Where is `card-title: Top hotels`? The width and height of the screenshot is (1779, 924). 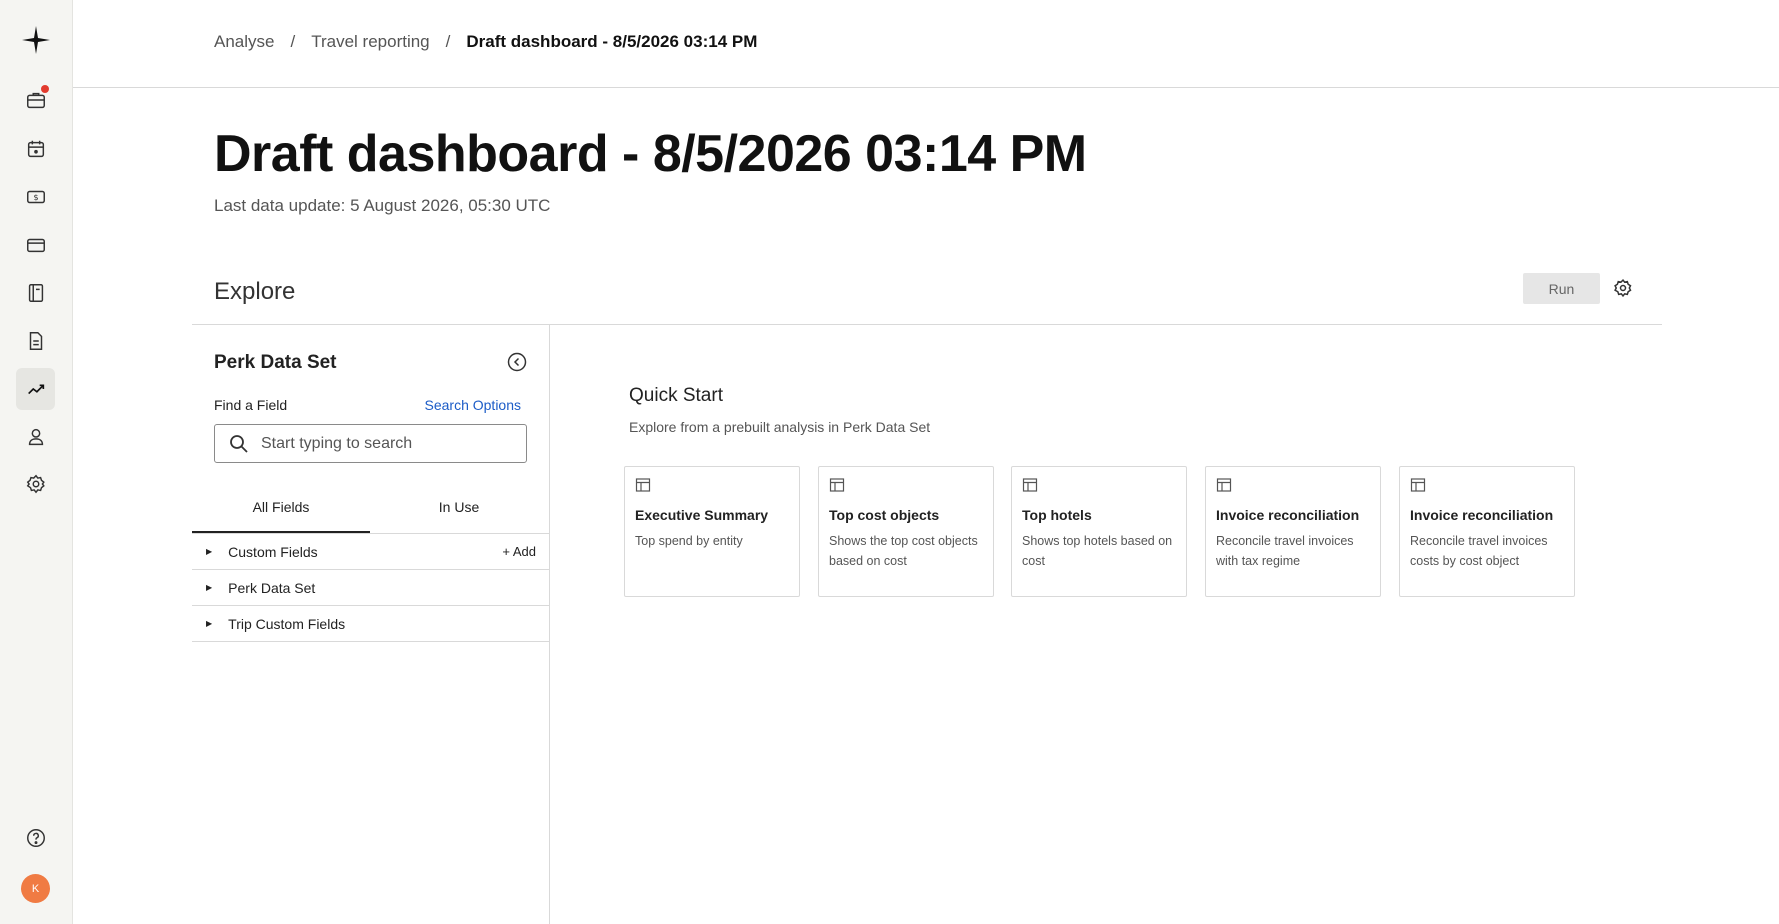
card-title: Top hotels is located at coordinates (1057, 515).